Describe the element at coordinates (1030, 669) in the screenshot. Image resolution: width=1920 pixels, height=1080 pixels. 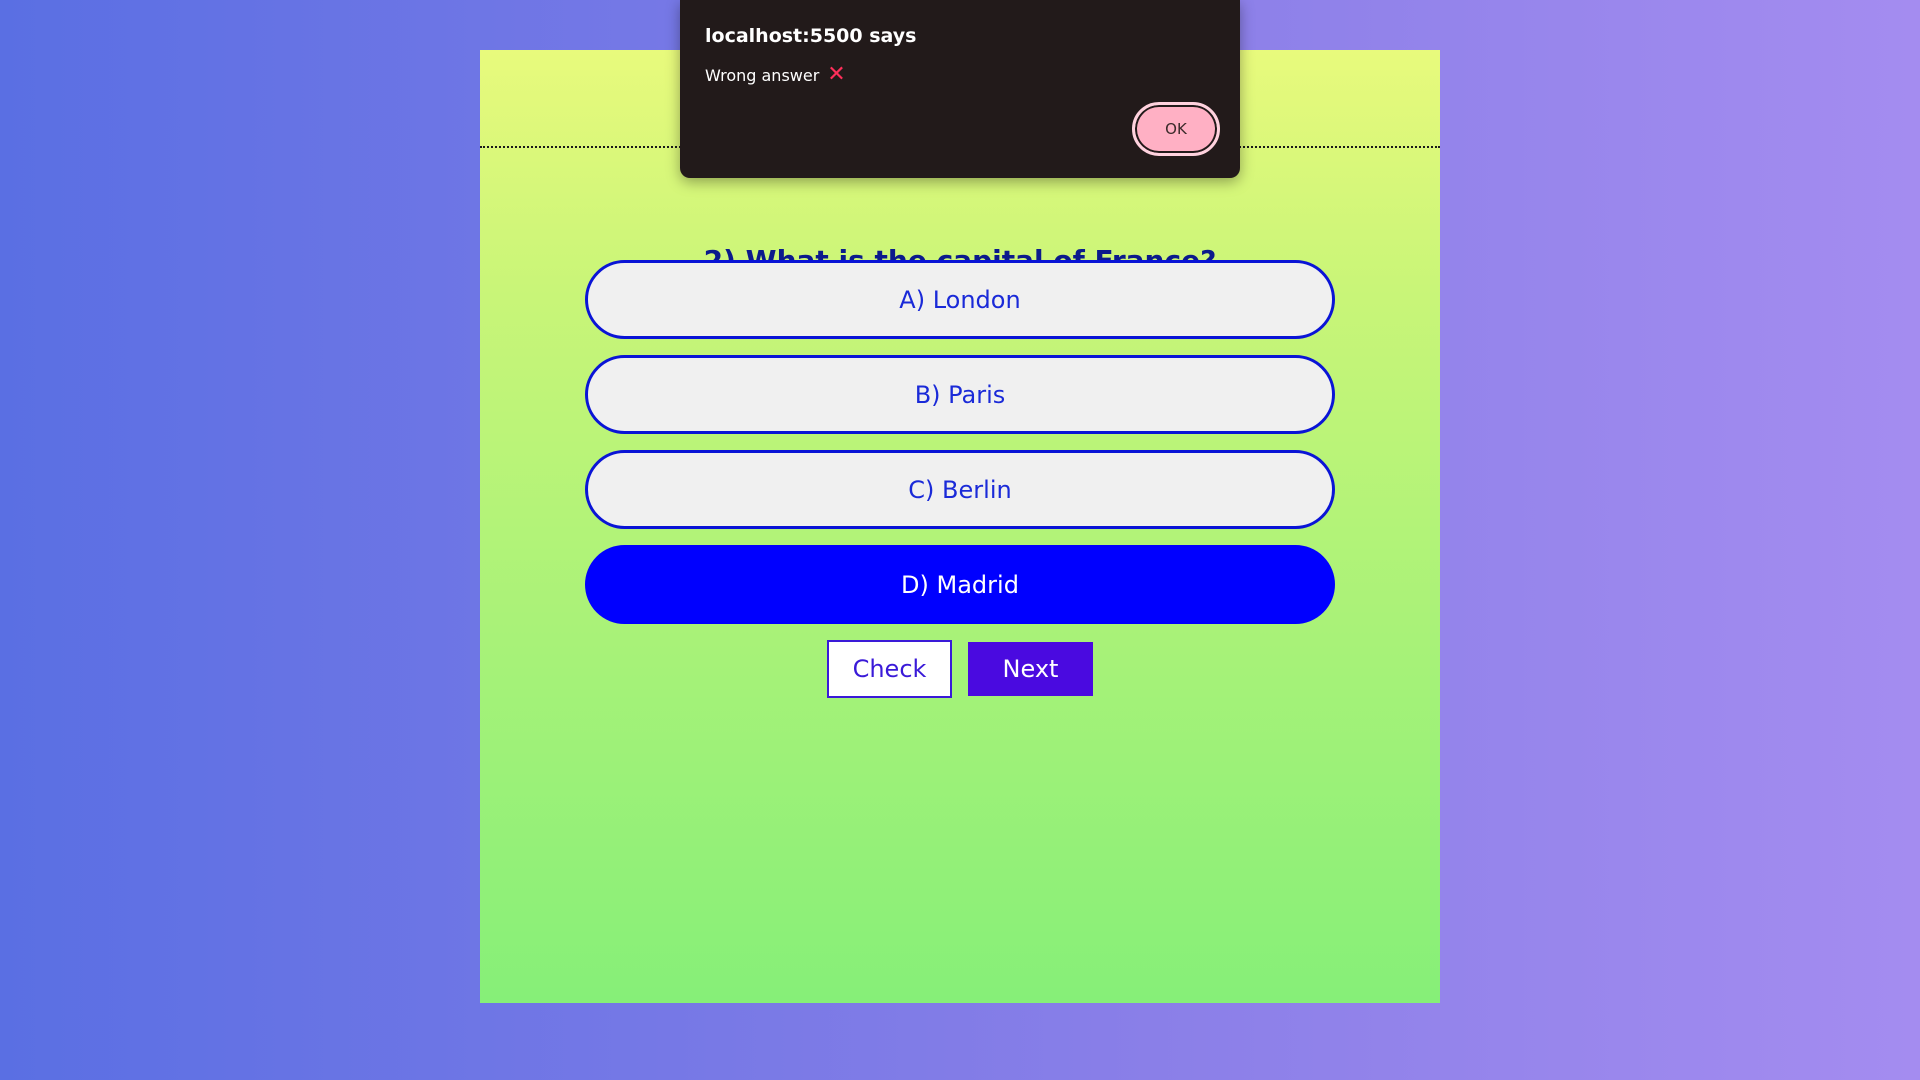
I see `next-button: Next` at that location.